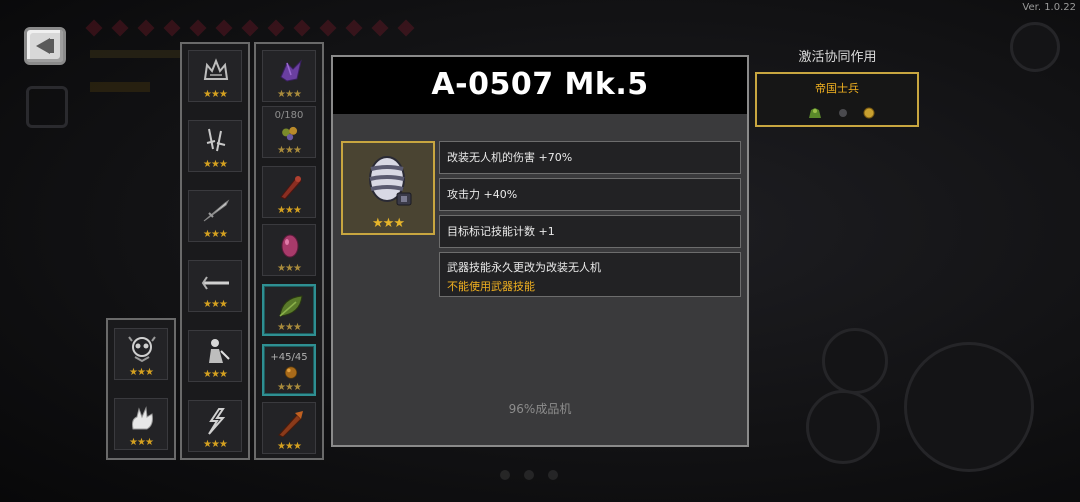 Image resolution: width=1080 pixels, height=502 pixels. What do you see at coordinates (590, 231) in the screenshot?
I see `stat-row: 目标标记技能计数 +1` at bounding box center [590, 231].